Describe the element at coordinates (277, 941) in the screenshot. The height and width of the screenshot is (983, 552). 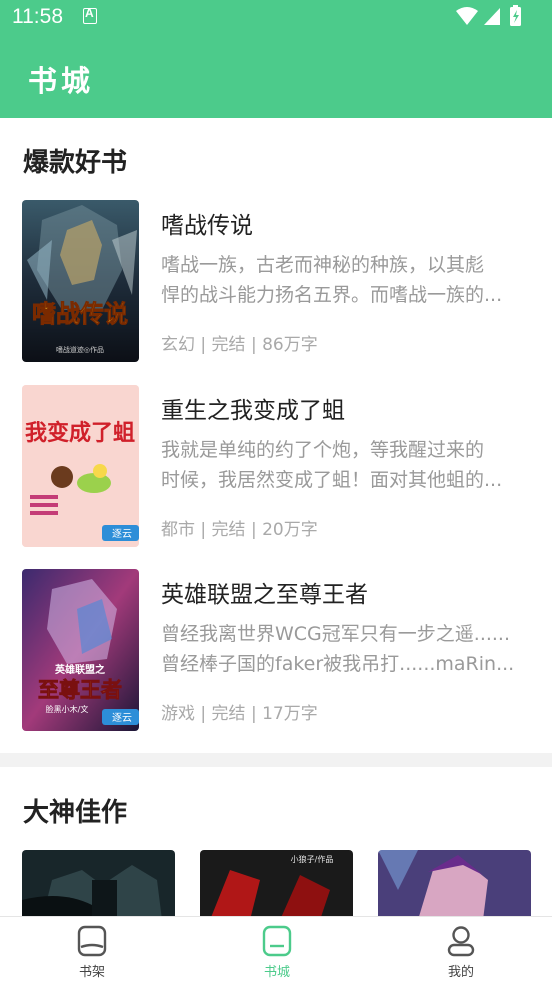
I see `bookstore-icon` at that location.